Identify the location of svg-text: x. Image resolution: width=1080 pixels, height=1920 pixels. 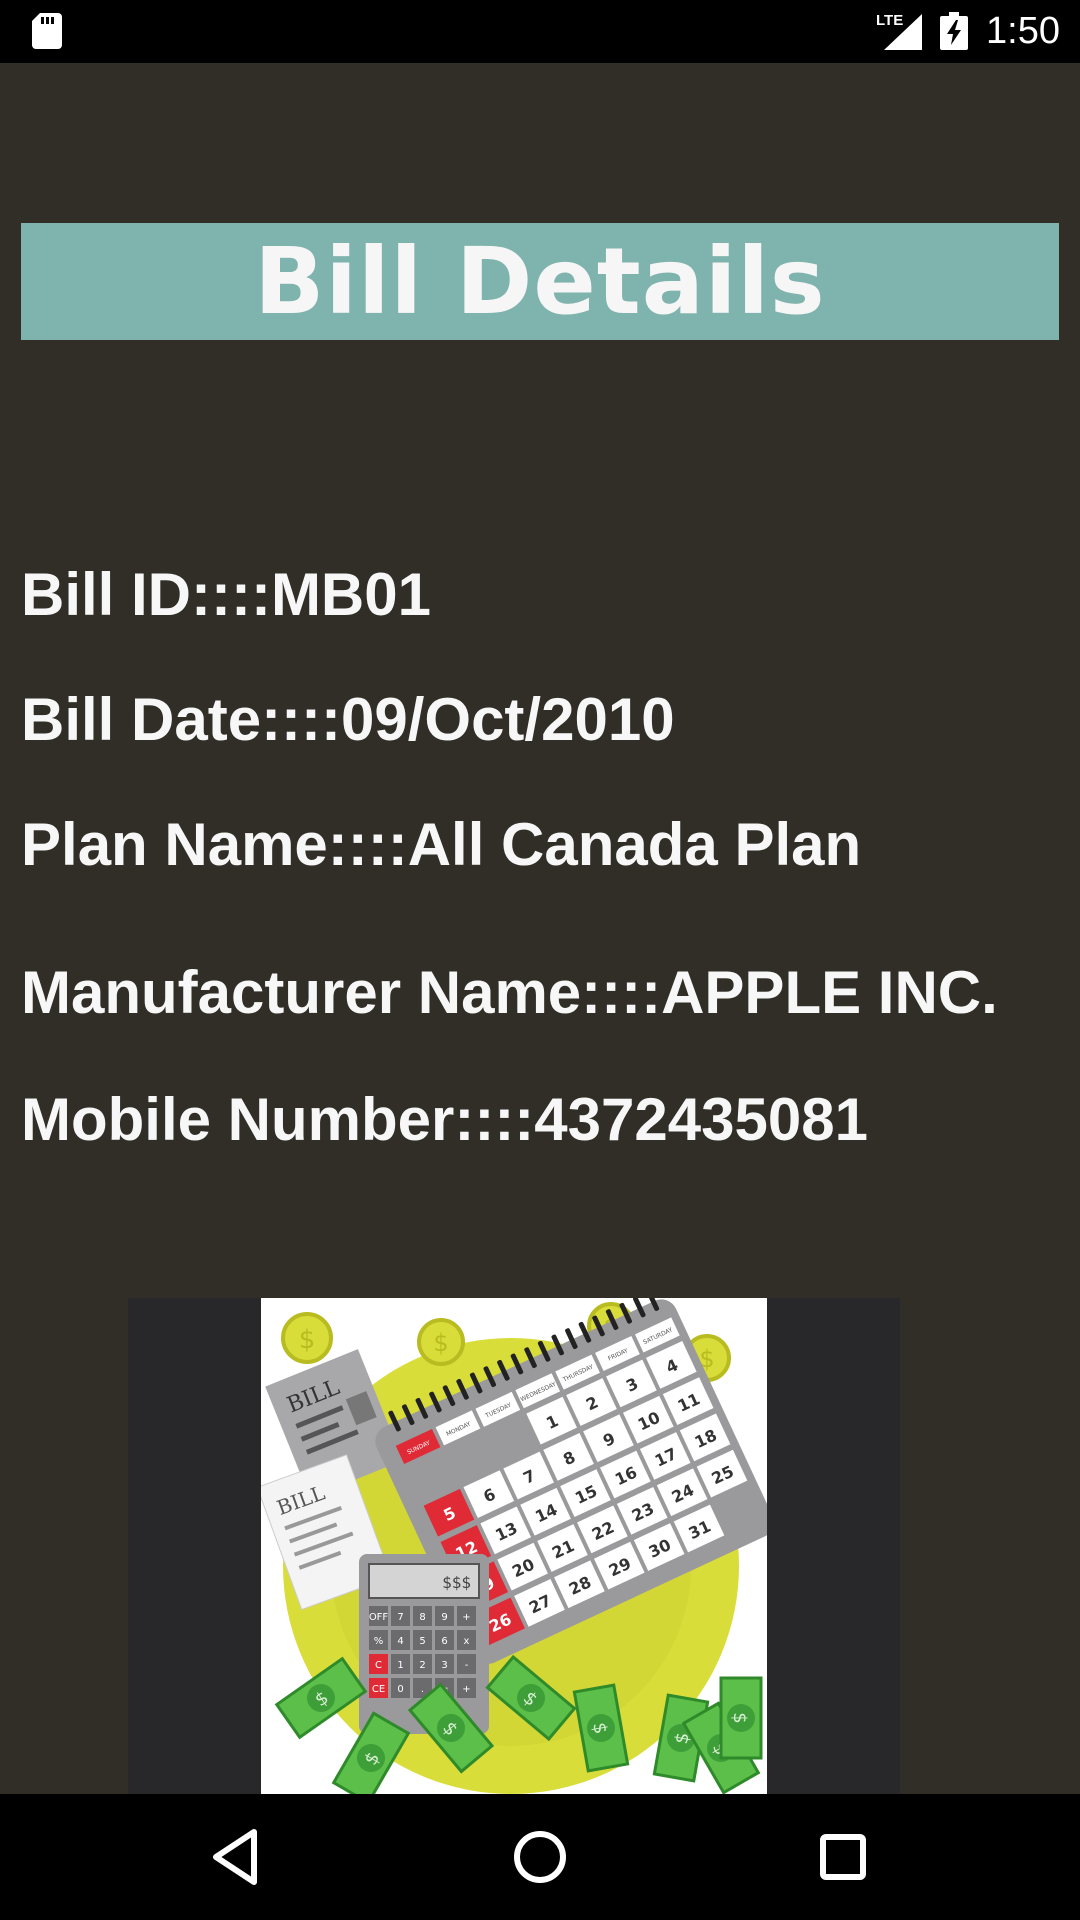
(467, 1641).